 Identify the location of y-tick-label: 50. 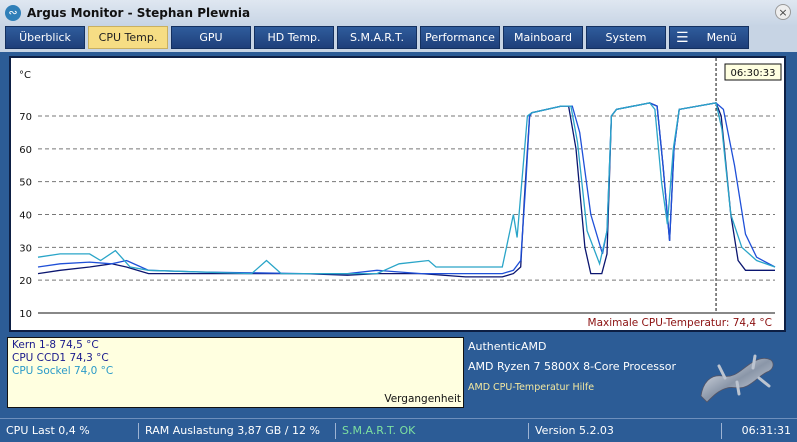
(25, 183).